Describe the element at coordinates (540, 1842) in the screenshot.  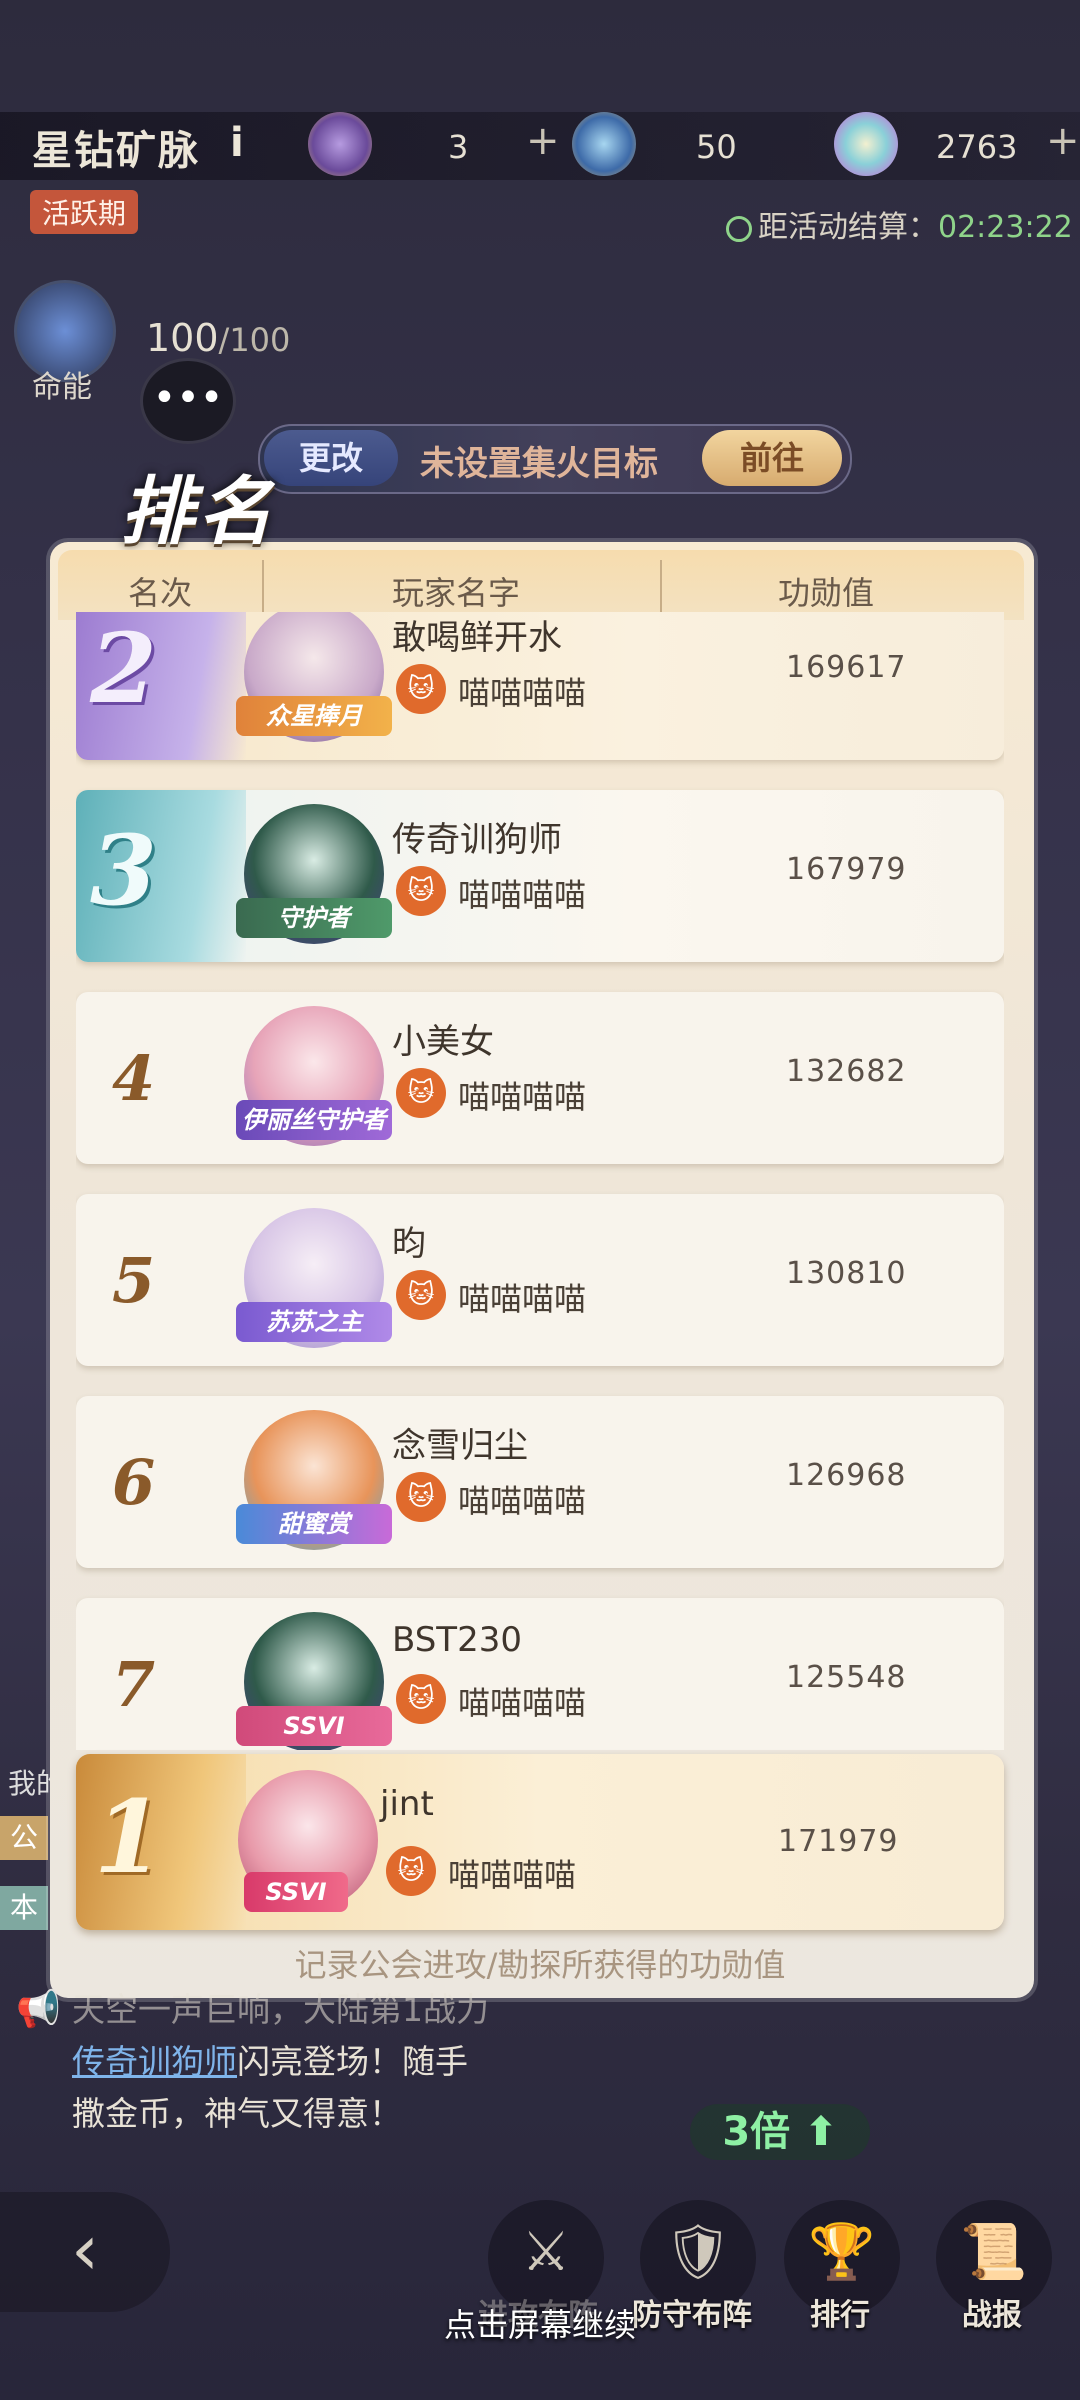
I see `my-rank-row: 1 SSVI jint 🐱 喵喵喵喵 171979` at that location.